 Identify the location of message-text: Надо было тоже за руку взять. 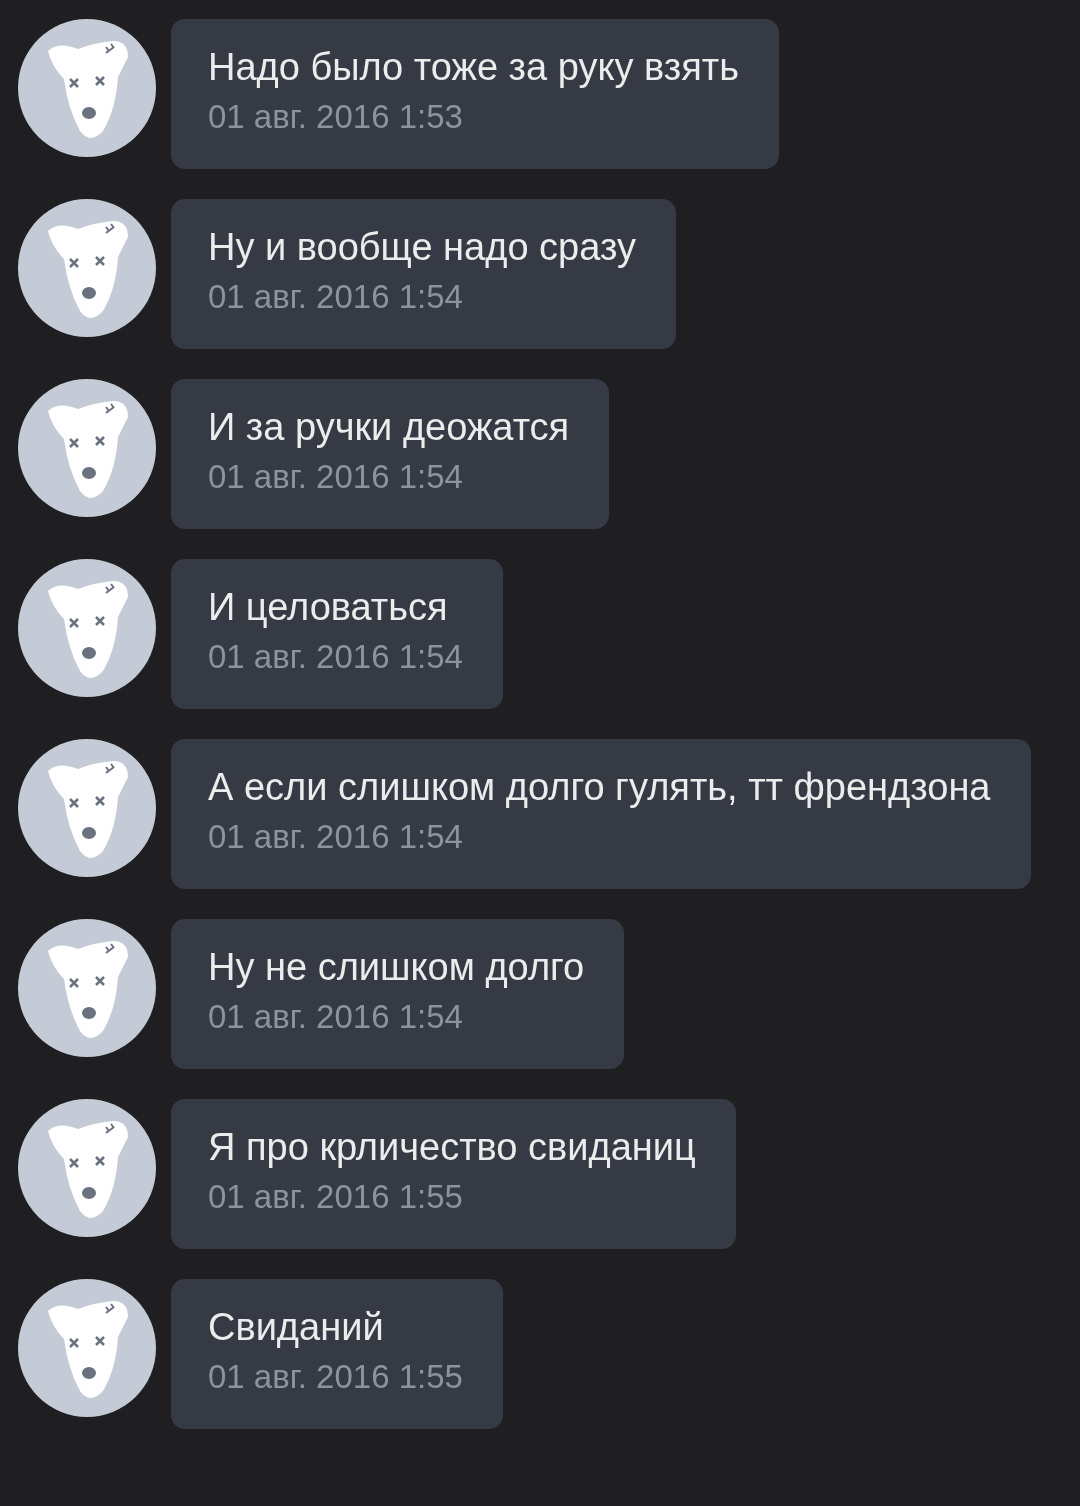
(473, 67).